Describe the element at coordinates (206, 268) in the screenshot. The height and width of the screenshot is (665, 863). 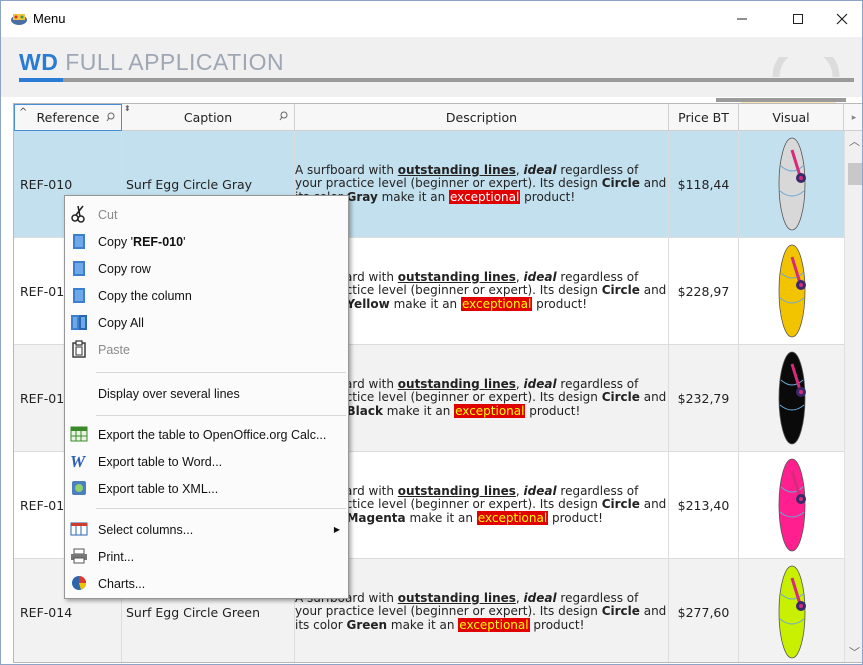
I see `menu-item-copy-row: Copy row` at that location.